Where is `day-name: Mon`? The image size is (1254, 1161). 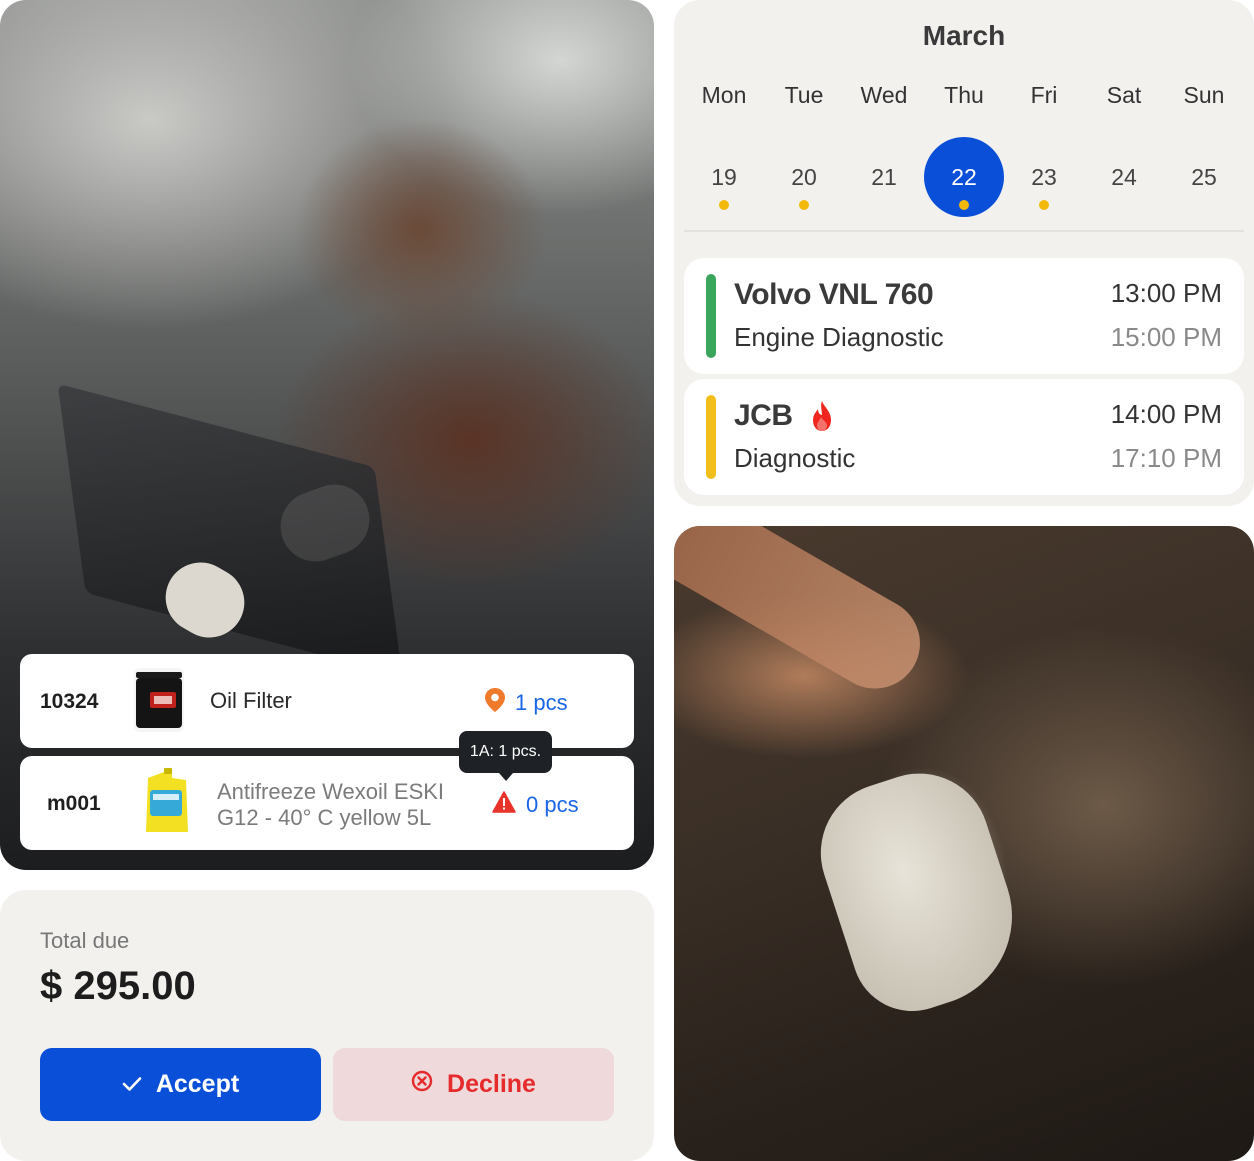
day-name: Mon is located at coordinates (724, 95).